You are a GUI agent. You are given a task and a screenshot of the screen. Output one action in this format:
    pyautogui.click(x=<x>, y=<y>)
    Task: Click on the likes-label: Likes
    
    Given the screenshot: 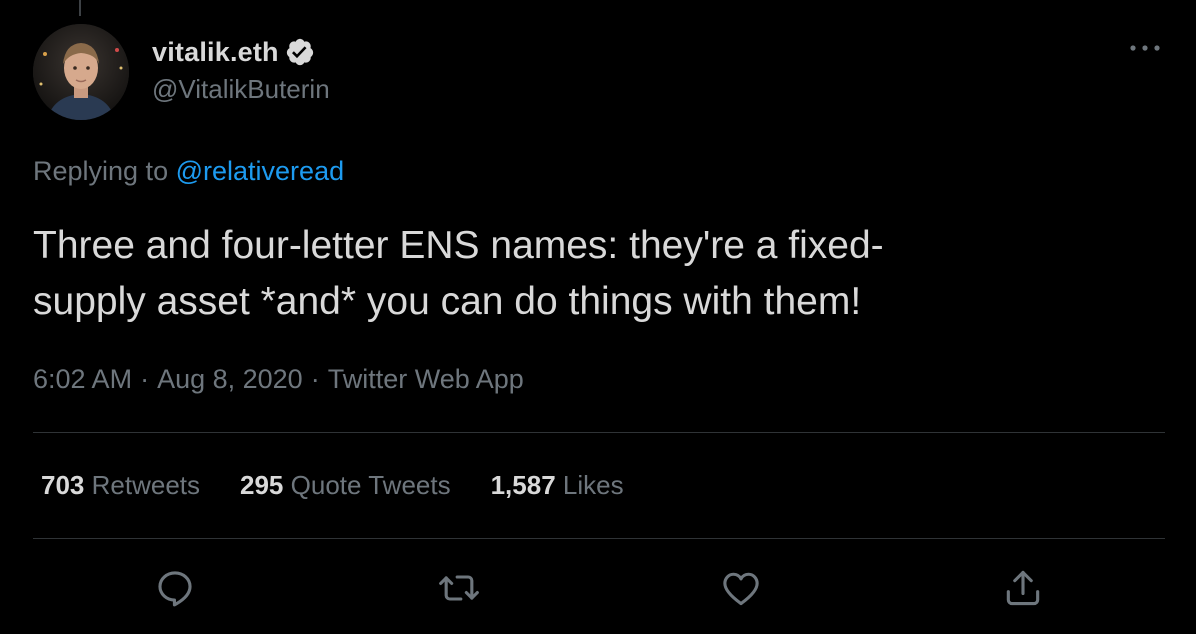 What is the action you would take?
    pyautogui.click(x=593, y=485)
    